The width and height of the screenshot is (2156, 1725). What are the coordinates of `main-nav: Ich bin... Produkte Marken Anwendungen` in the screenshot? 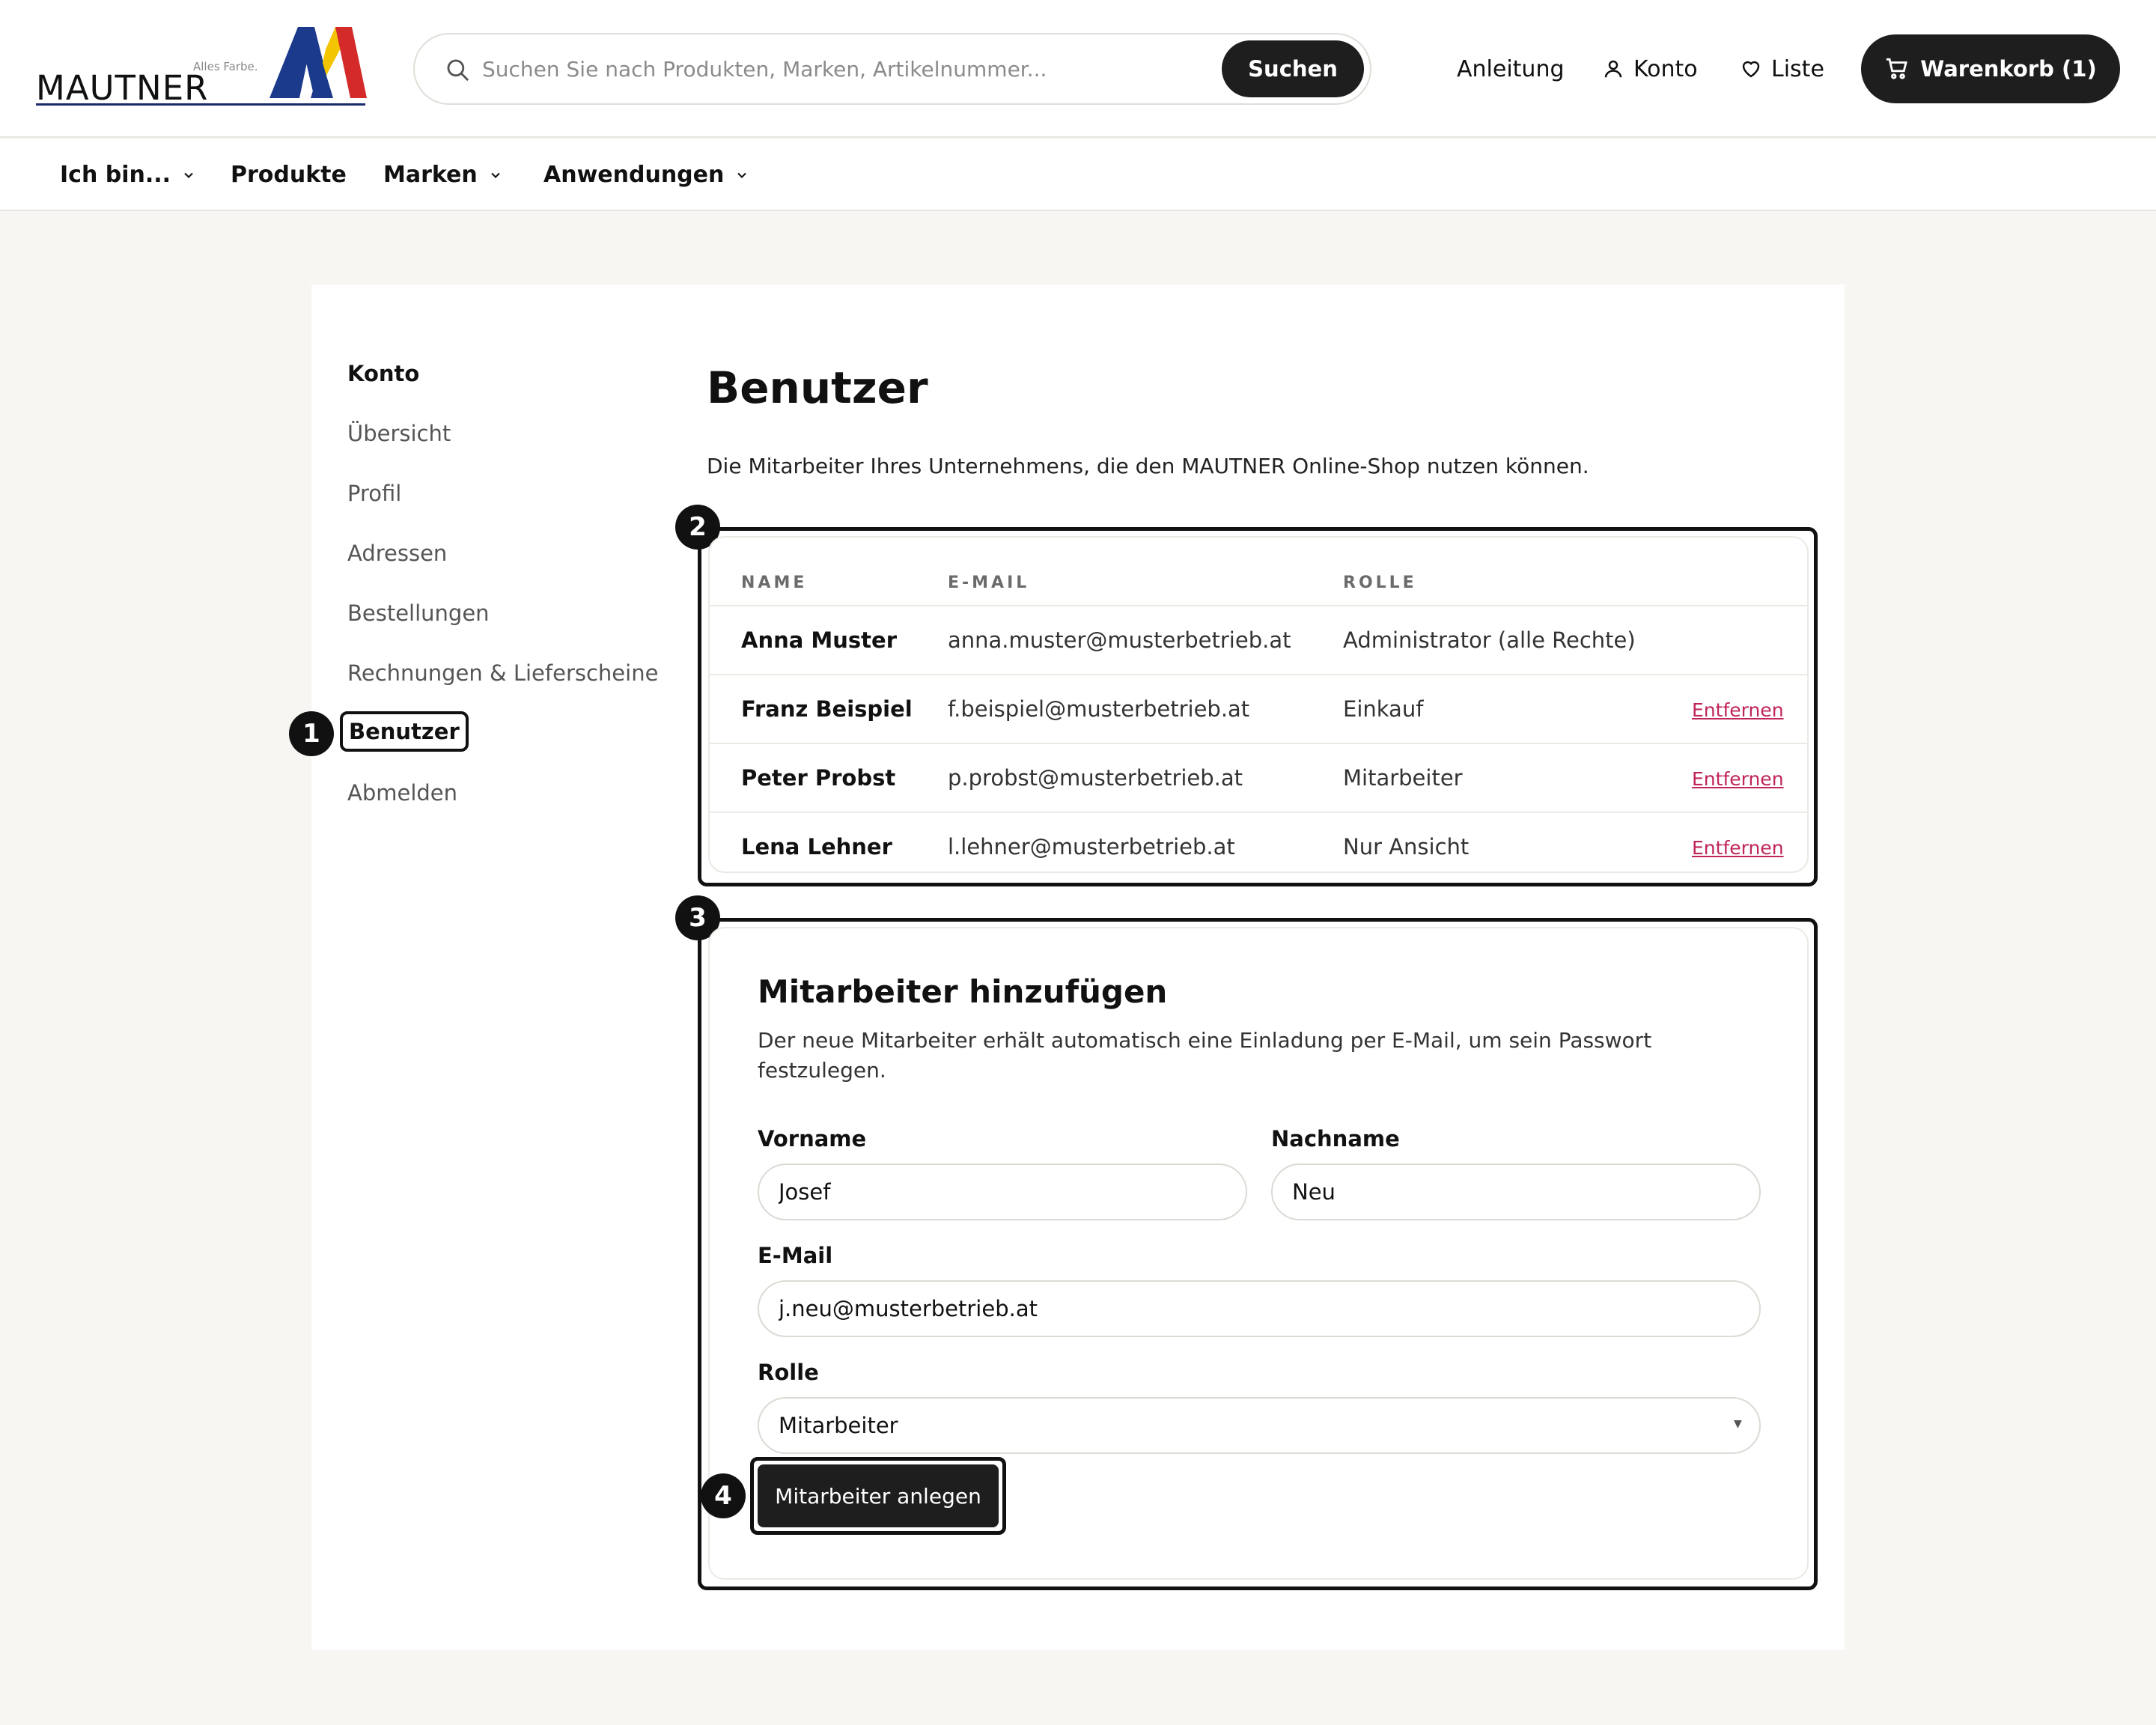 It's located at (1078, 175).